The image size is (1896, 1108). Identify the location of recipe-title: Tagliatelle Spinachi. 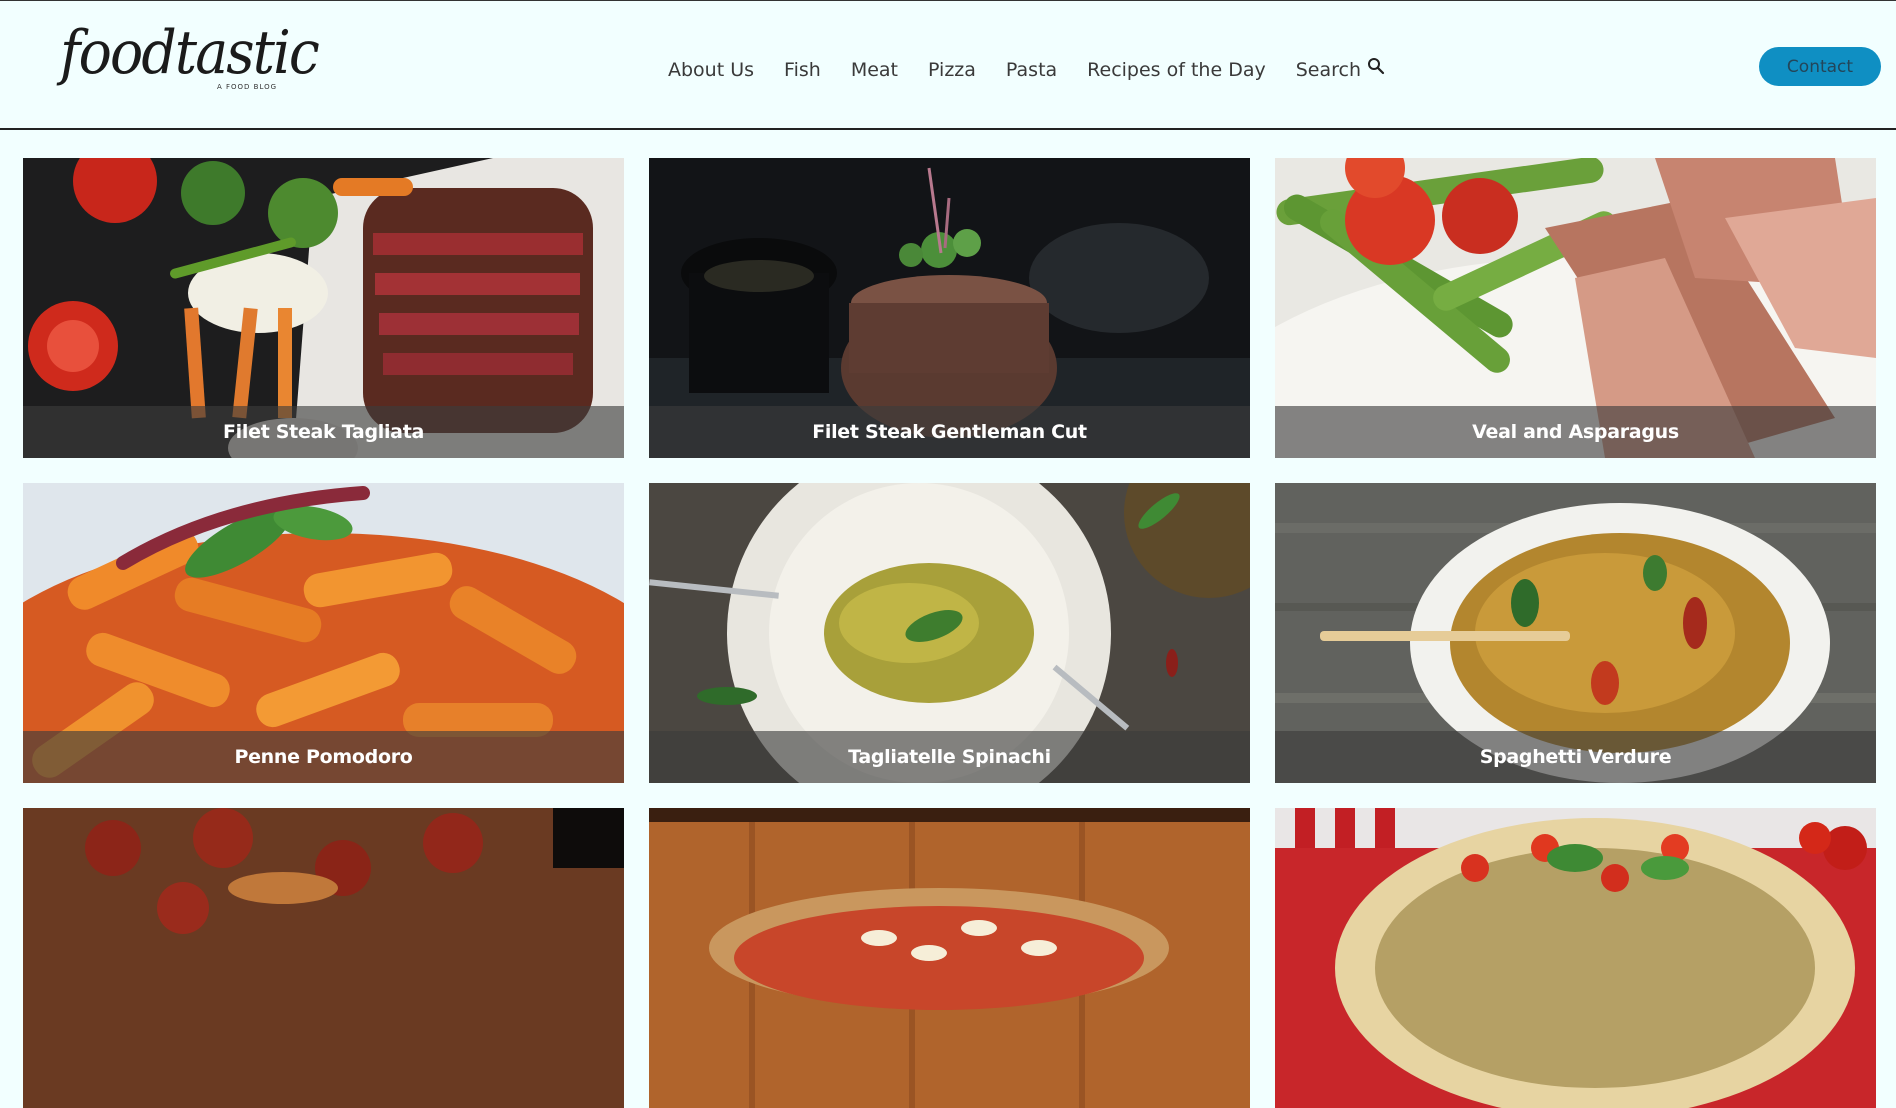
(949, 757).